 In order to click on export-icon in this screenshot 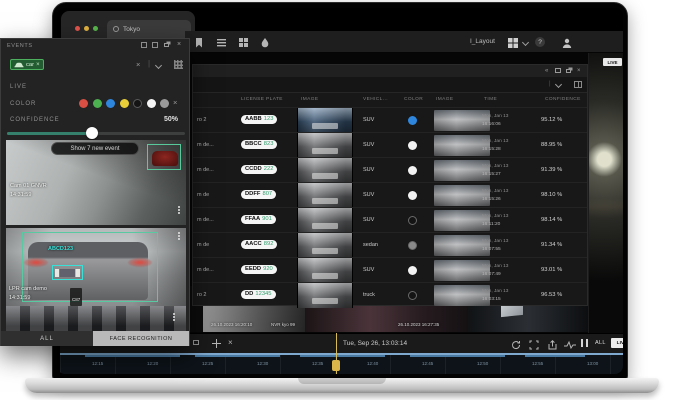, I will do `click(552, 344)`.